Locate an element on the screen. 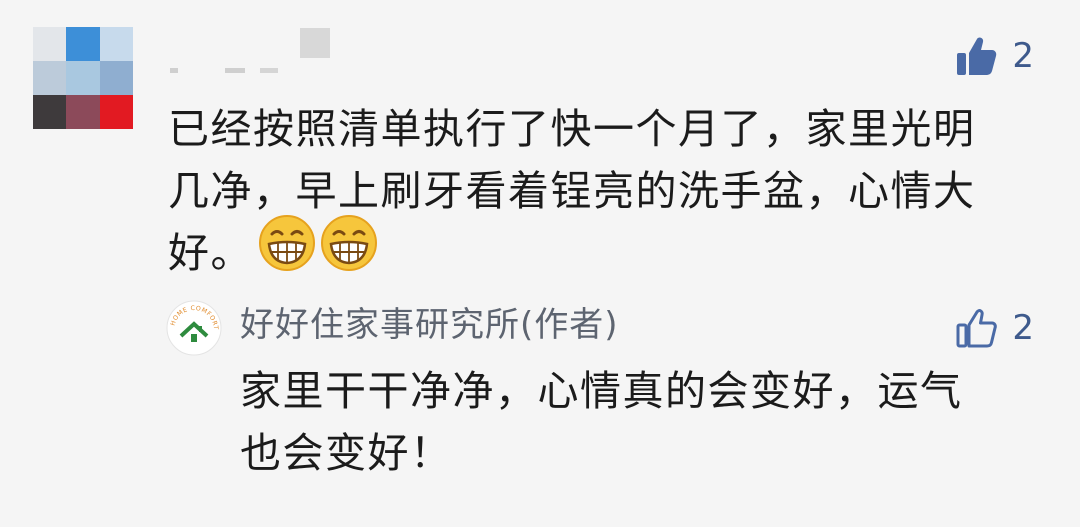 The height and width of the screenshot is (527, 1080). reply-like-count: 2 is located at coordinates (1023, 328).